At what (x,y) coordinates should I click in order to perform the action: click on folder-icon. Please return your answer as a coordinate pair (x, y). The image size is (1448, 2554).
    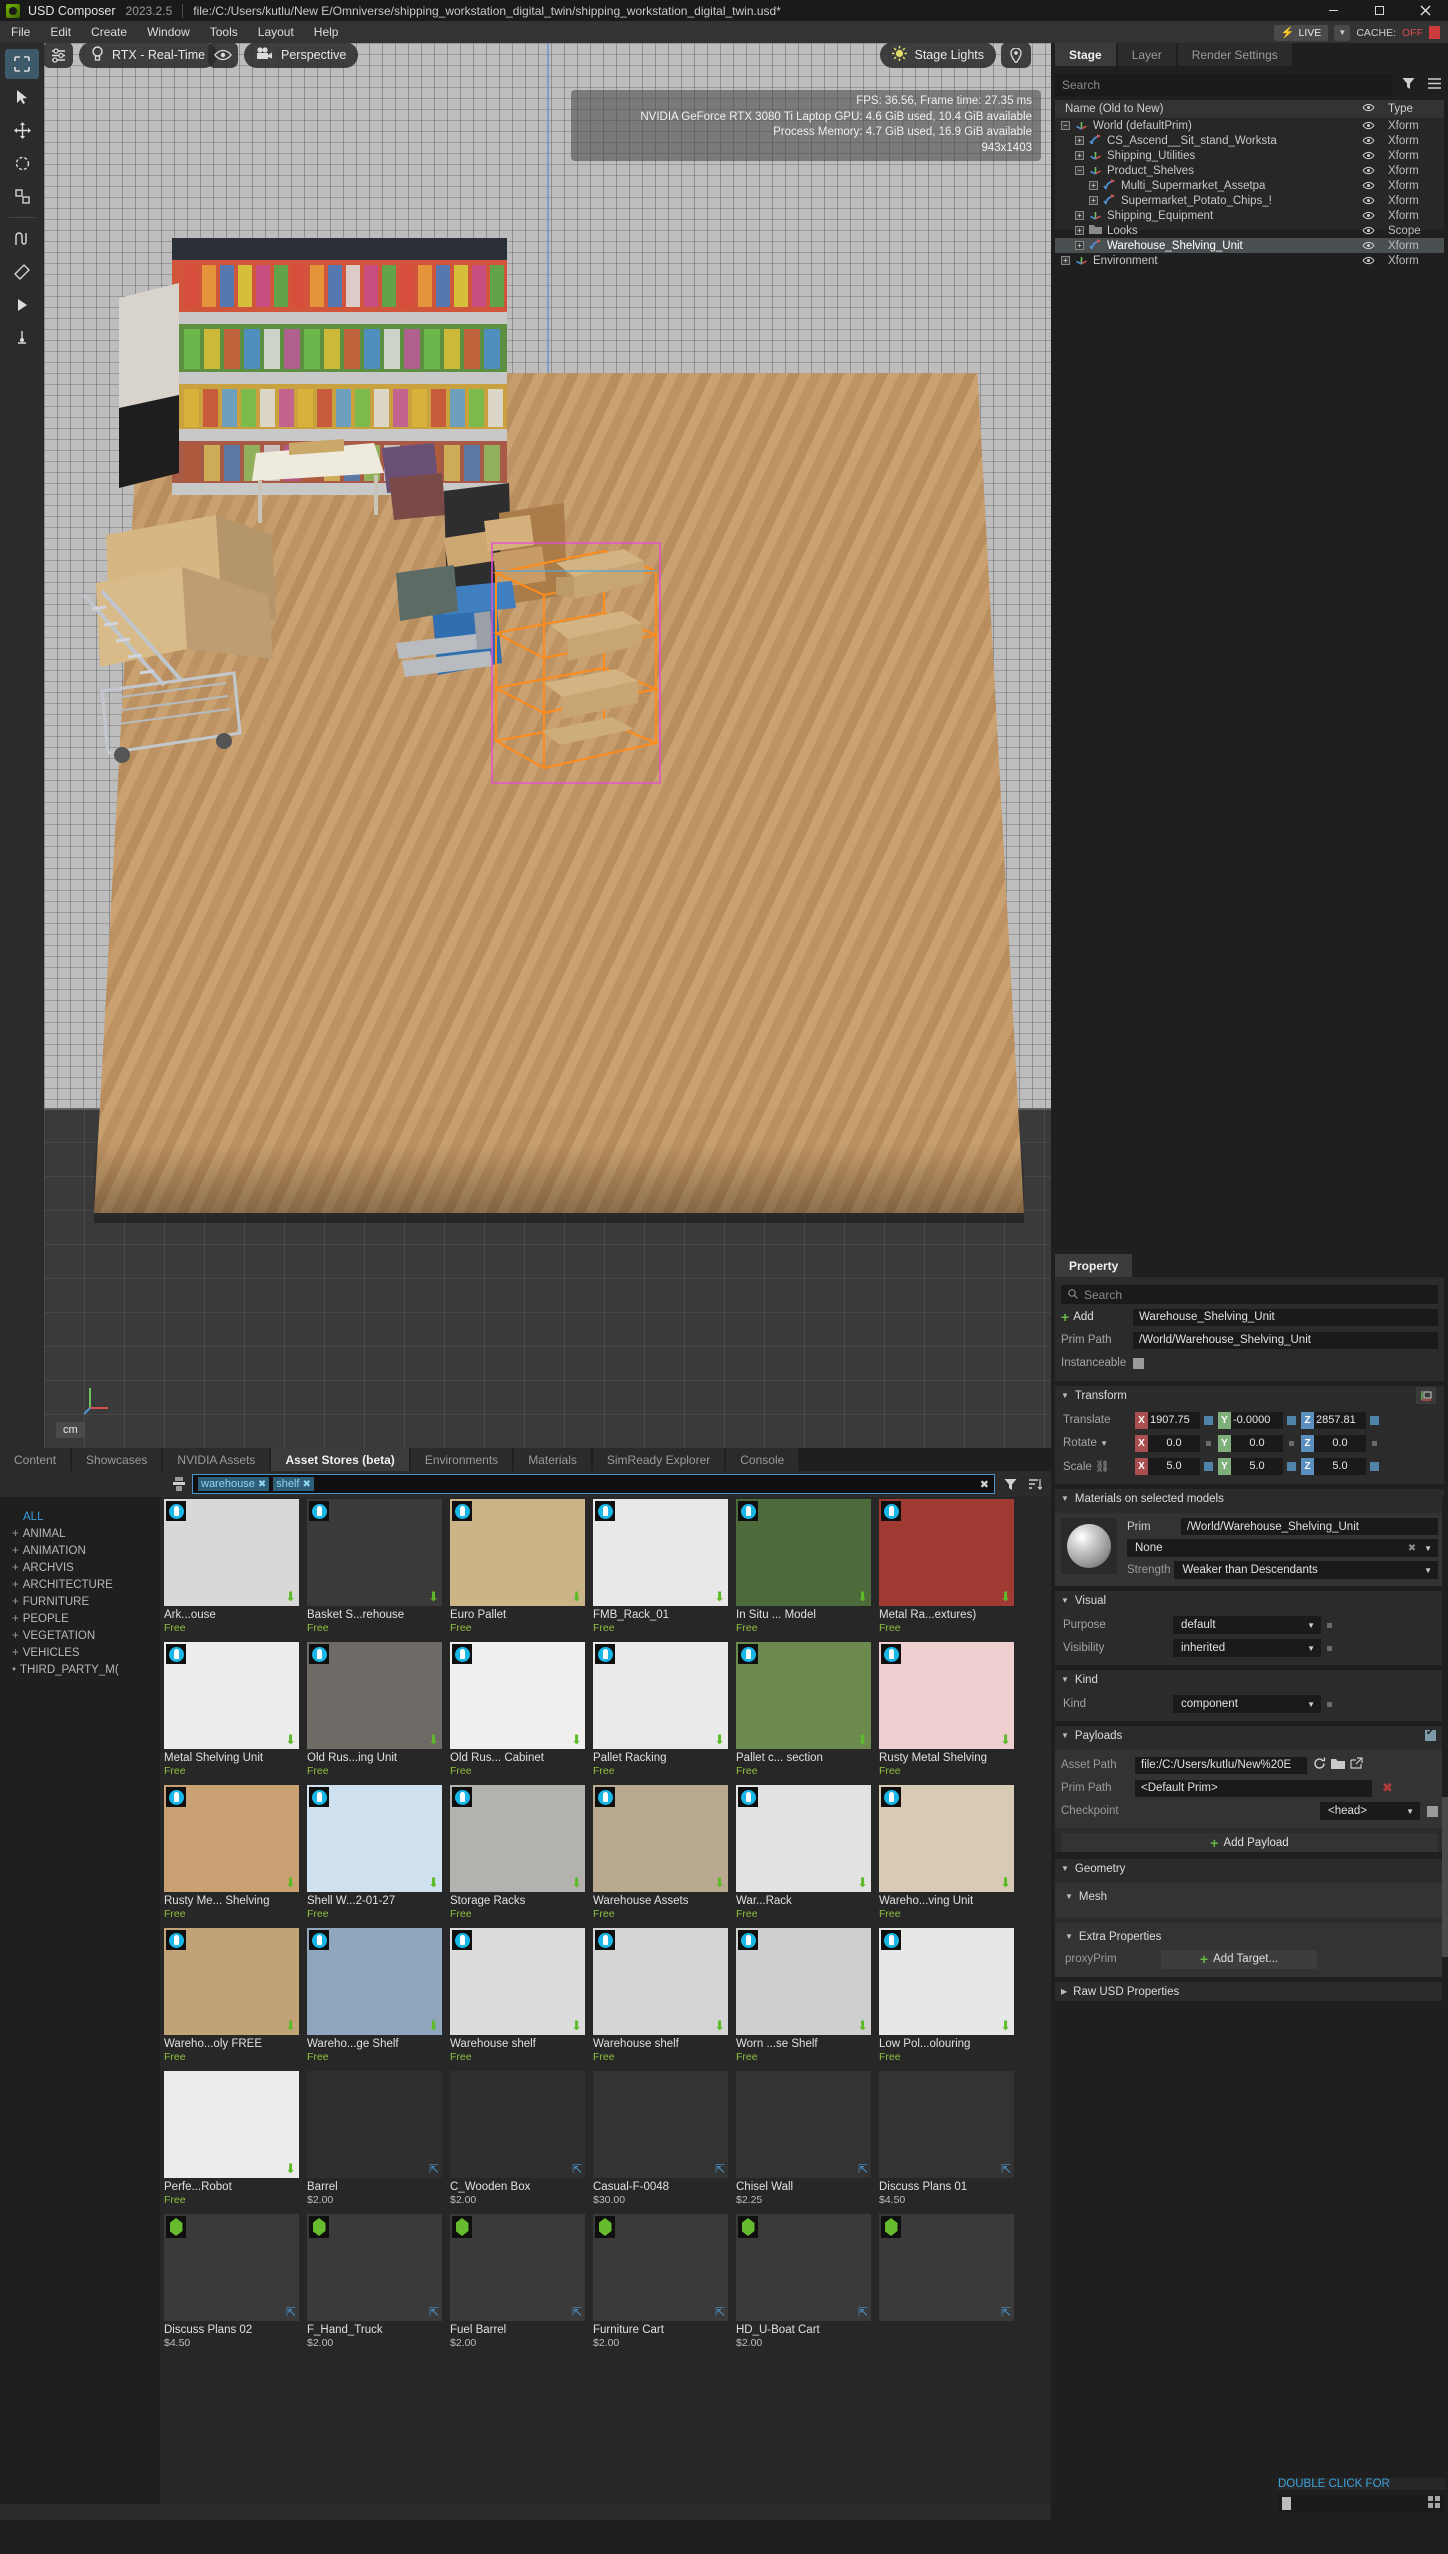
    Looking at the image, I should click on (1338, 1765).